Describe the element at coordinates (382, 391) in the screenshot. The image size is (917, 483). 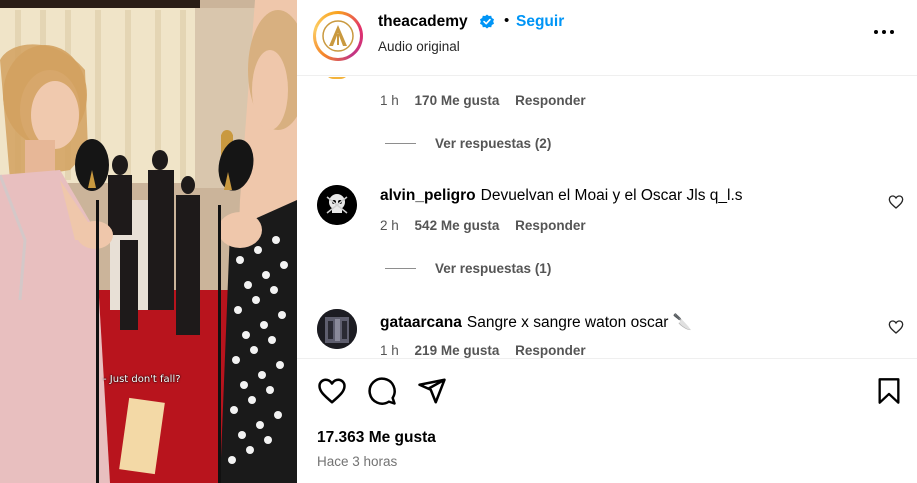
I see `comment-icon` at that location.